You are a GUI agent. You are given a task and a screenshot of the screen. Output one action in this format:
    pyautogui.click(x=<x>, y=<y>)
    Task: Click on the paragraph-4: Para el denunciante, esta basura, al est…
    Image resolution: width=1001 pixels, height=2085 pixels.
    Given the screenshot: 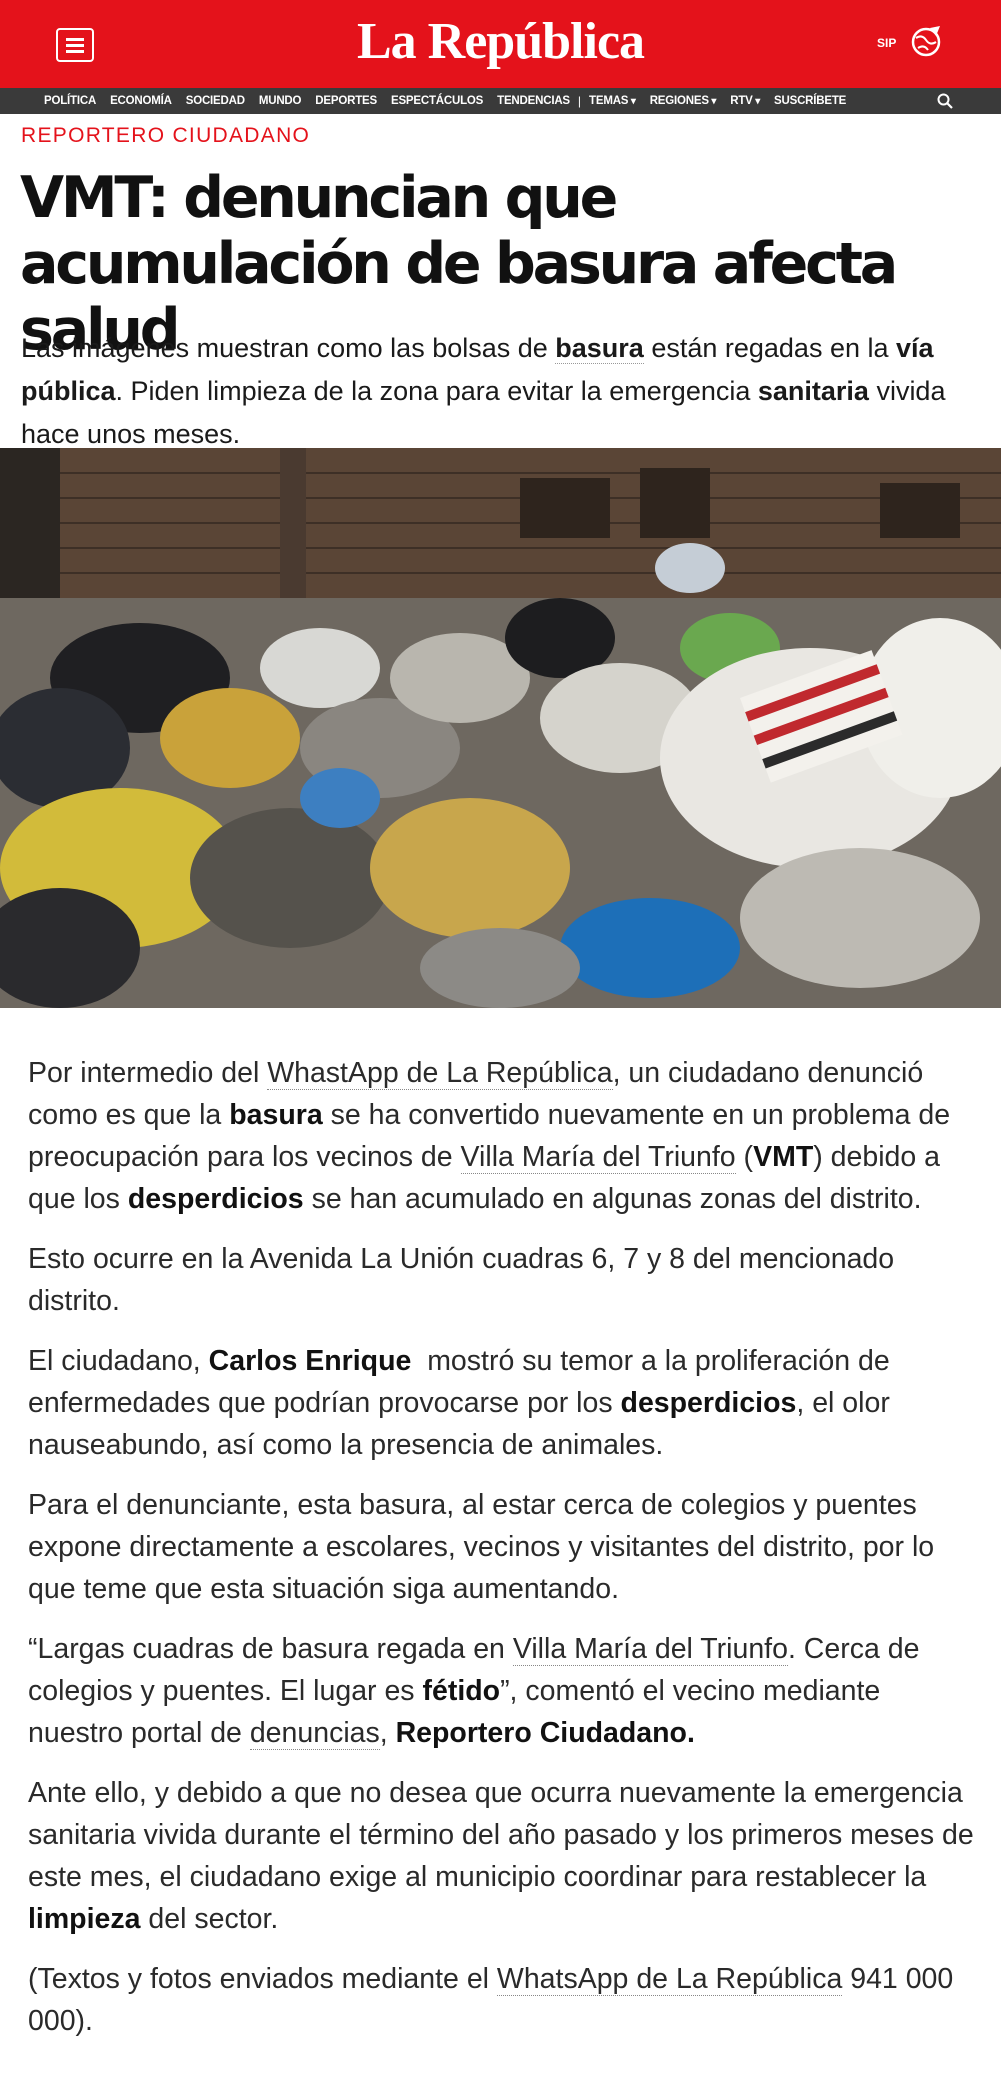 What is the action you would take?
    pyautogui.click(x=481, y=1547)
    